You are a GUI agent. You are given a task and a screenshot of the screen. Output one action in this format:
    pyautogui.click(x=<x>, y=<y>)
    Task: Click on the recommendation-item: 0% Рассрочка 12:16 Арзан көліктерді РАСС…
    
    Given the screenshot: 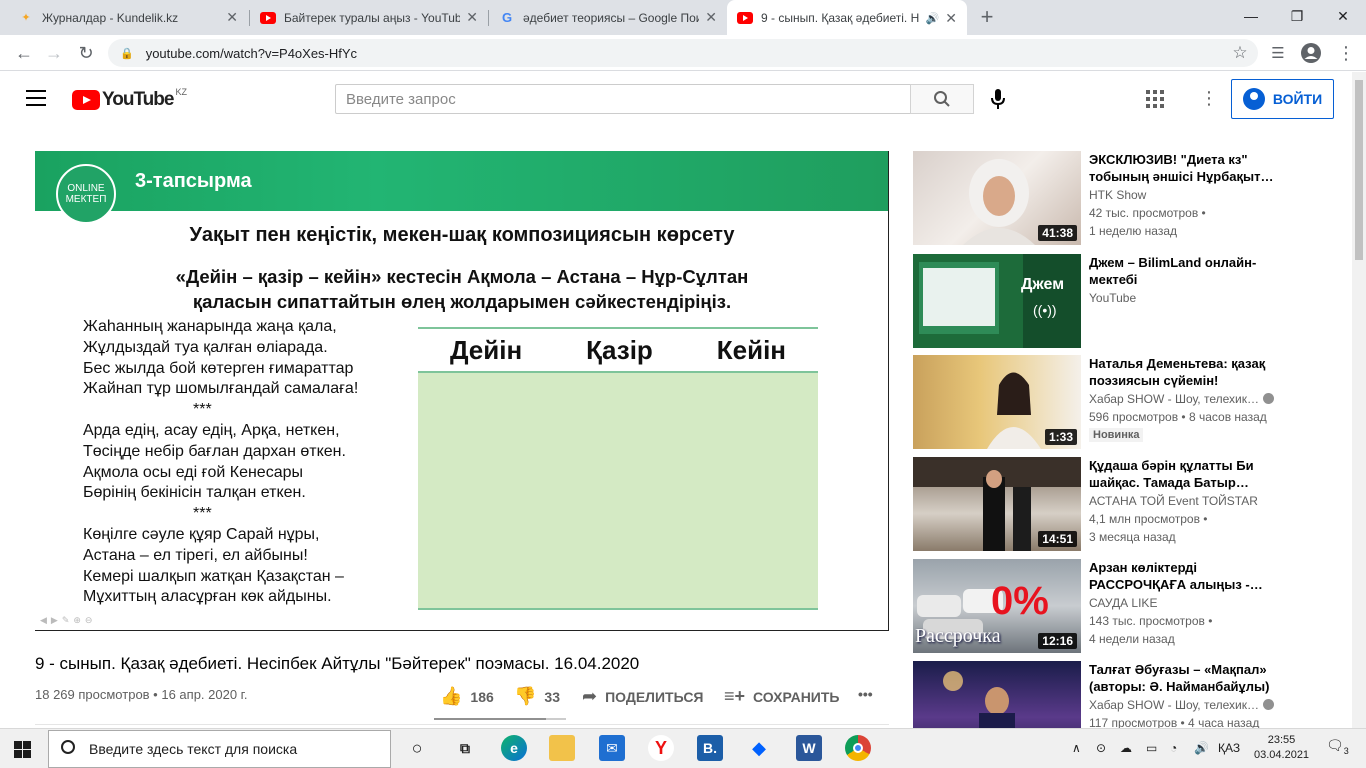 What is the action you would take?
    pyautogui.click(x=1133, y=606)
    